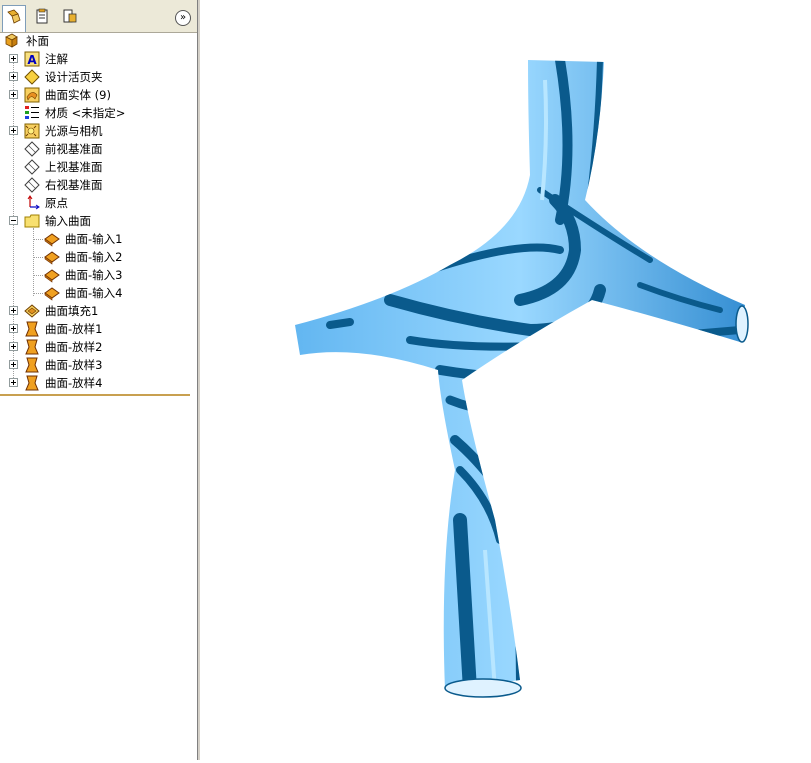 This screenshot has height=763, width=811. What do you see at coordinates (13, 220) in the screenshot?
I see `collapse-toggle` at bounding box center [13, 220].